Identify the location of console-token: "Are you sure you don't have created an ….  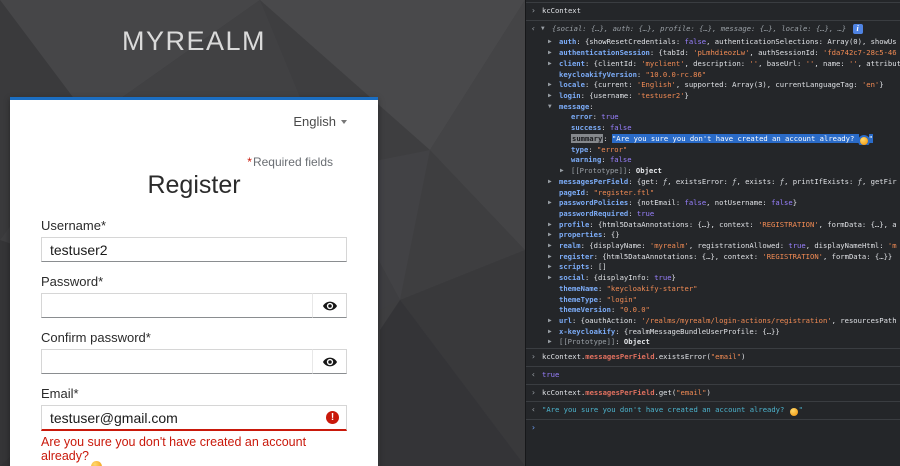
(735, 138).